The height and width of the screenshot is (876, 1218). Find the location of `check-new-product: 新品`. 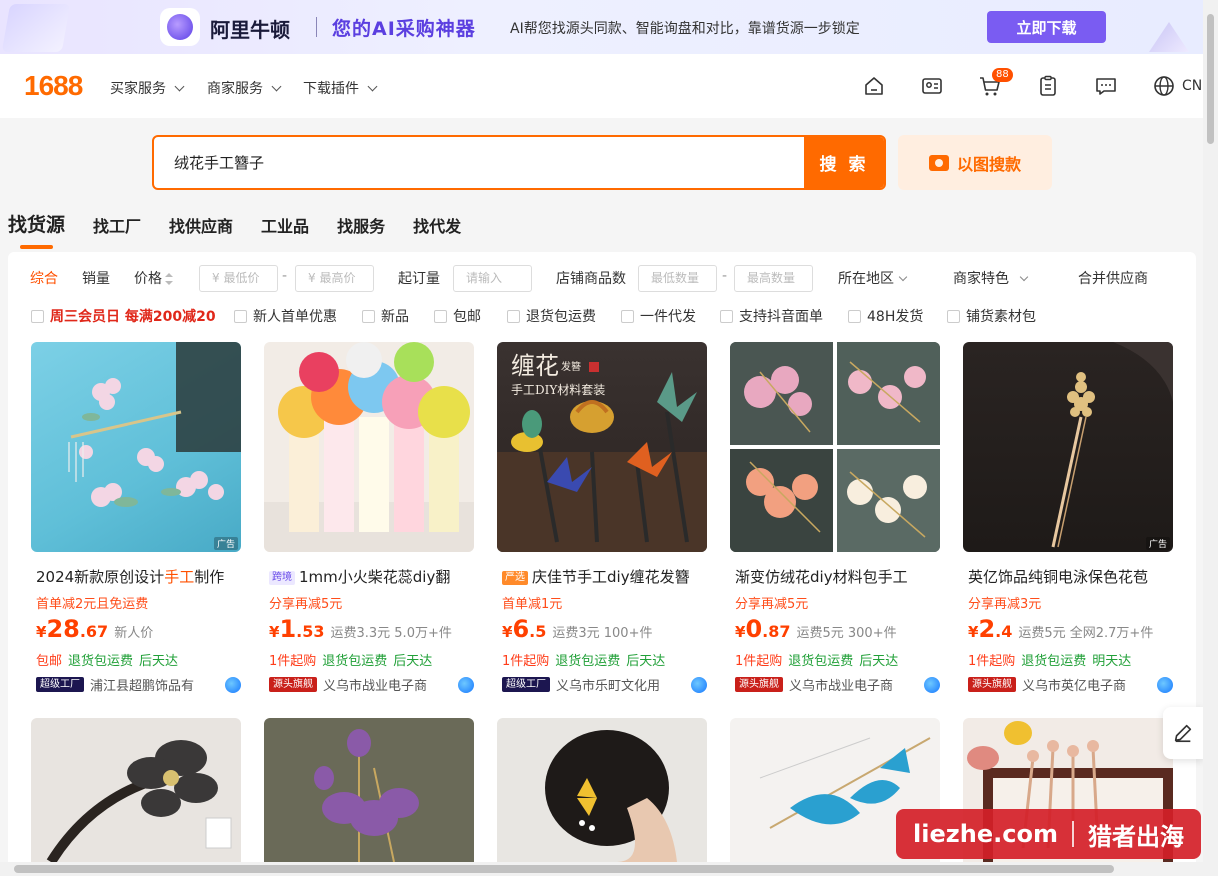

check-new-product: 新品 is located at coordinates (385, 316).